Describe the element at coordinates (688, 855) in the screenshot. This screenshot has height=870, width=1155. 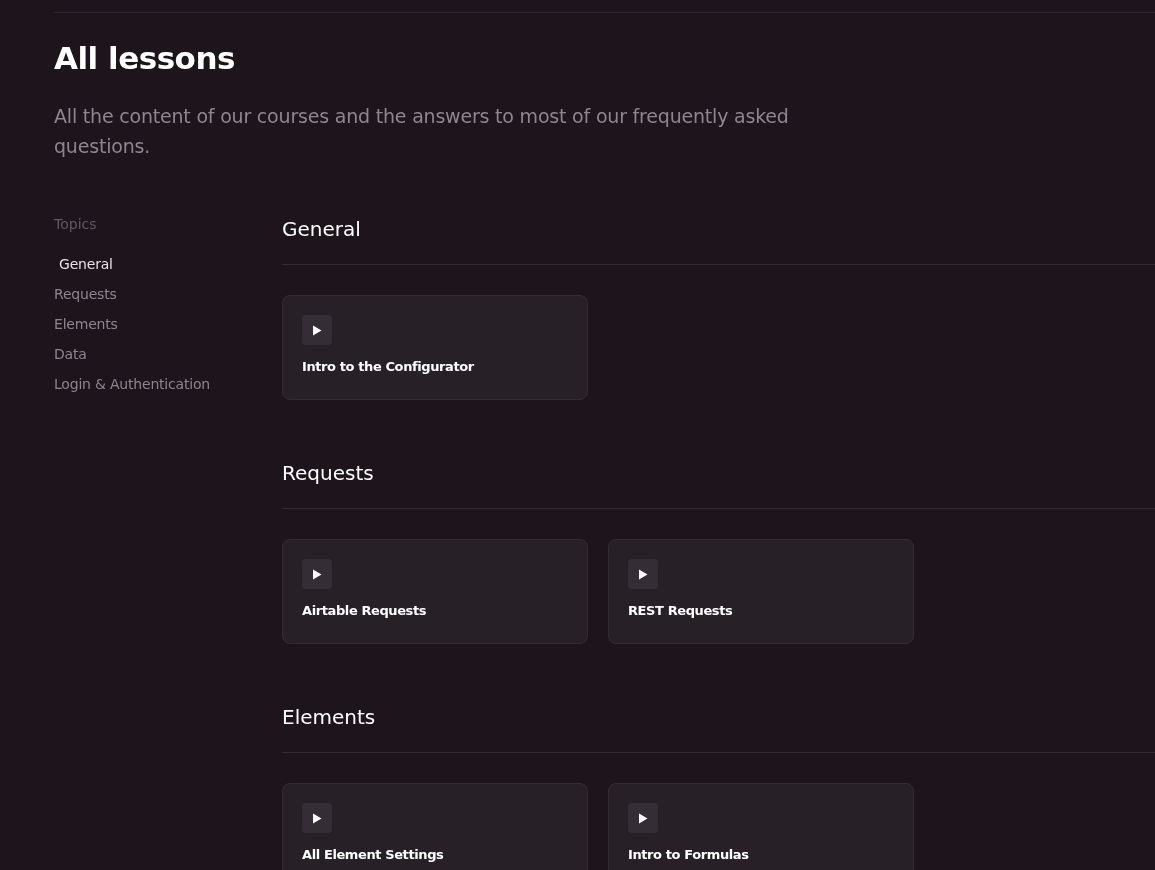
I see `lesson-title: Intro to Formulas` at that location.